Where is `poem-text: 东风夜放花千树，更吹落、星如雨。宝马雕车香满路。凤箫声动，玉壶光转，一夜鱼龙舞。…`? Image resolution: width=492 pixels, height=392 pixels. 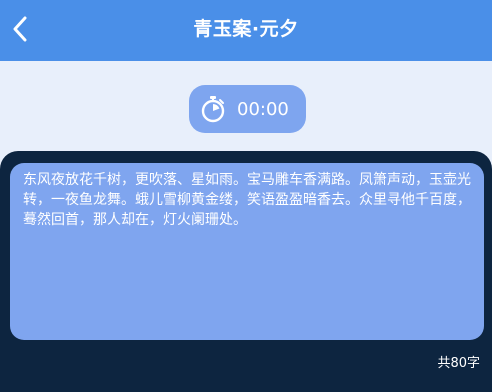
poem-text: 东风夜放花千树，更吹落、星如雨。宝马雕车香满路。凤箫声动，玉壶光转，一夜鱼龙舞。… is located at coordinates (247, 200).